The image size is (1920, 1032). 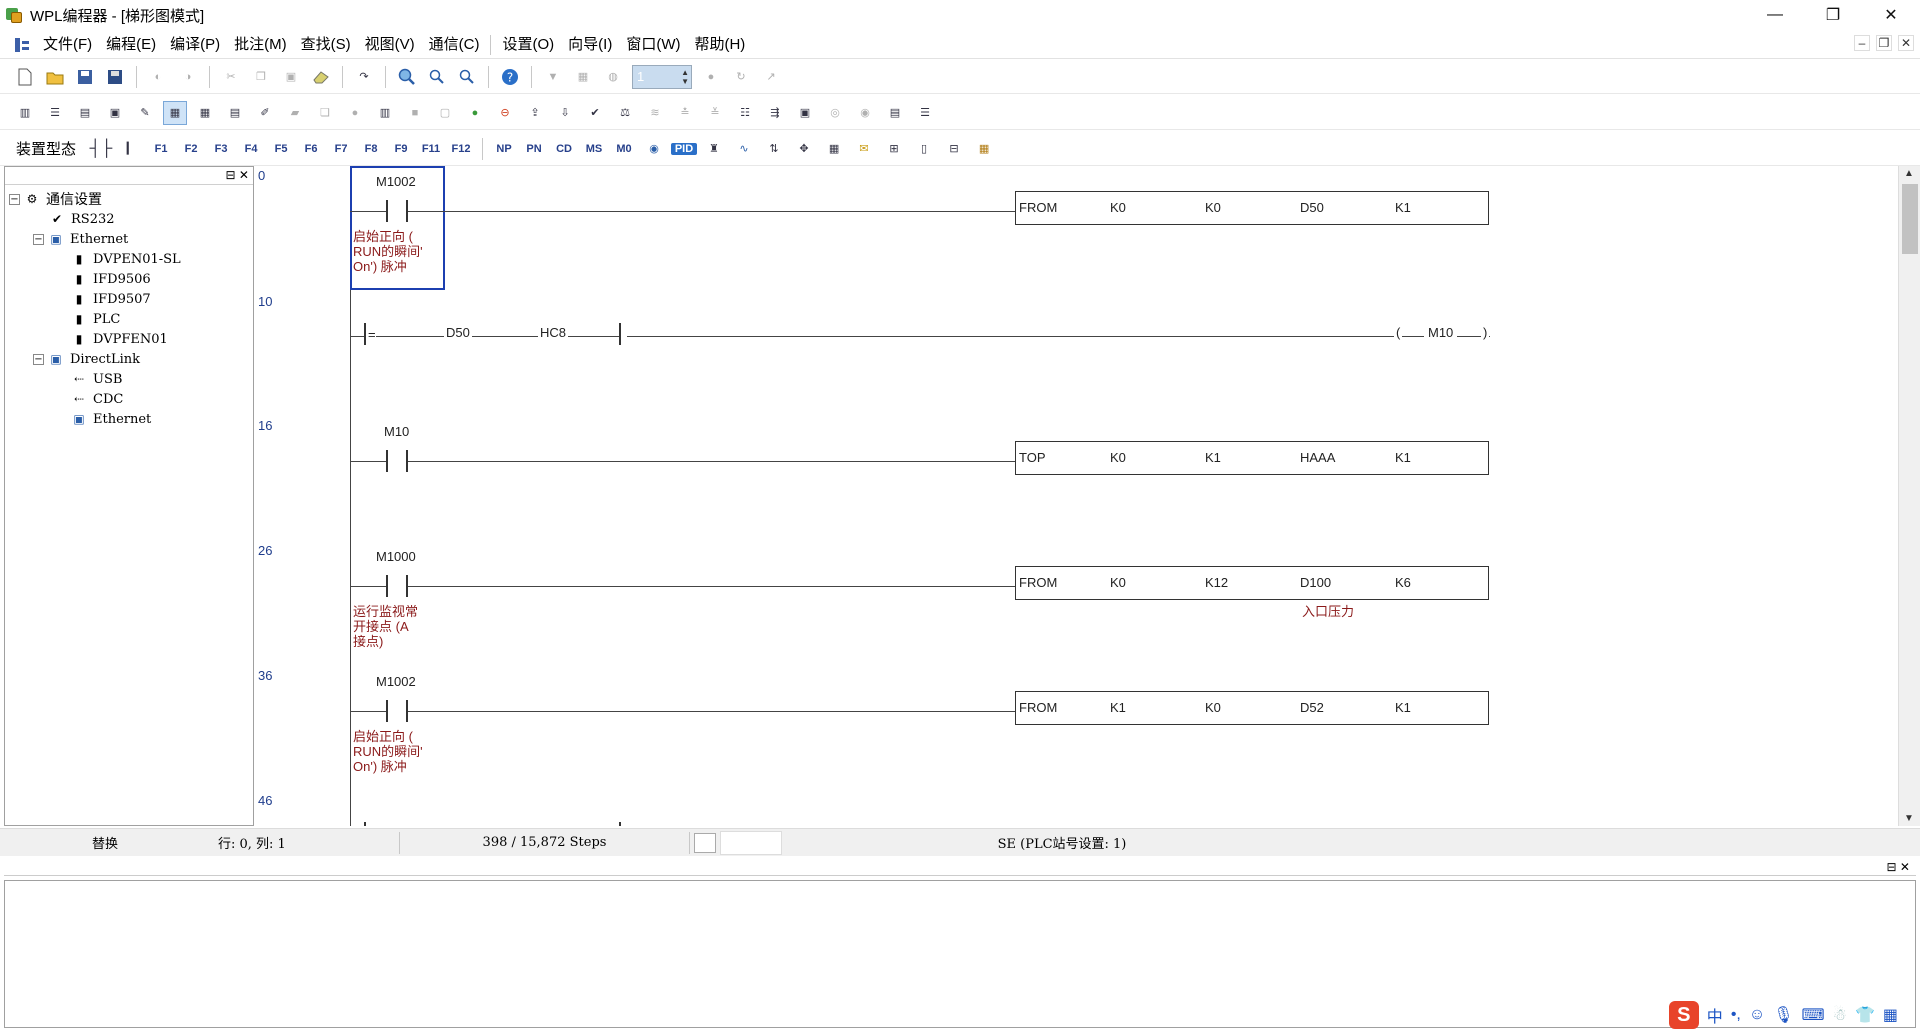 I want to click on tree-item-dvpen01-sl: ▮ DVPEN01-SL, so click(x=131, y=259).